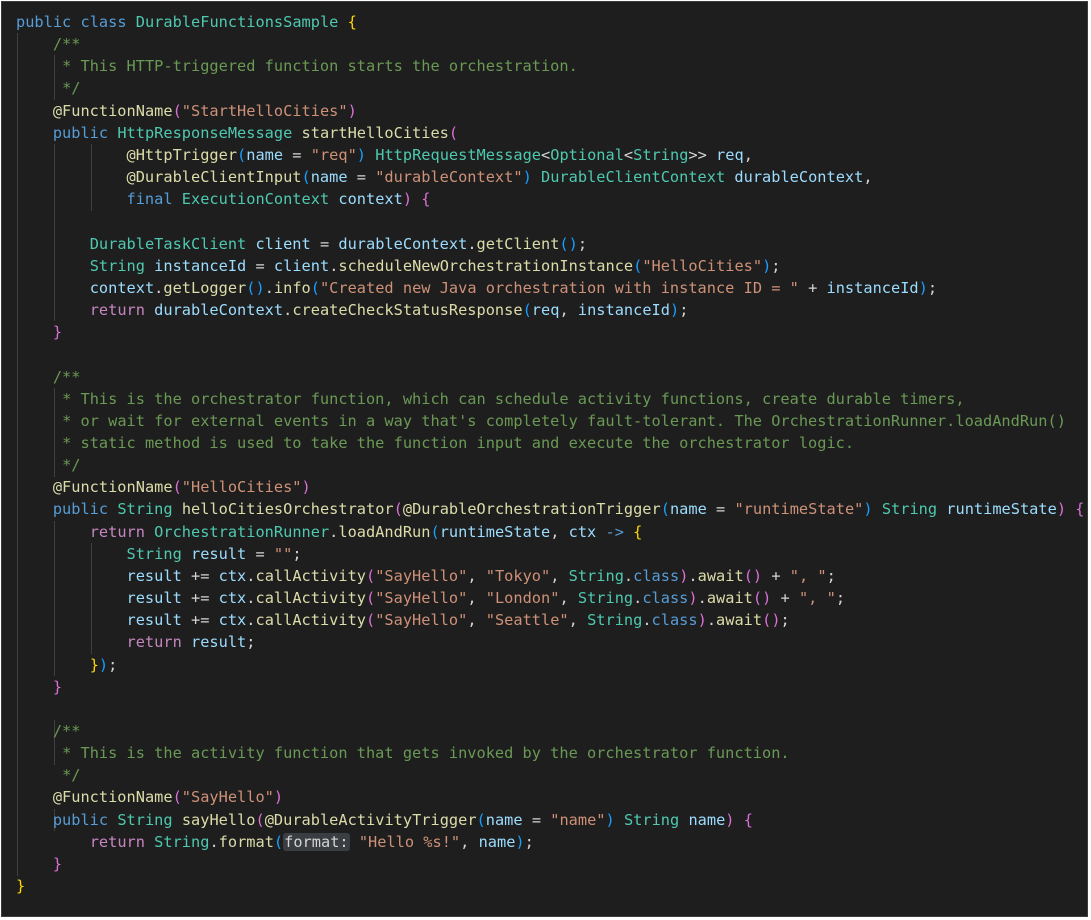  I want to click on code-line: @FunctionName("StartHelloCities"), so click(550, 111).